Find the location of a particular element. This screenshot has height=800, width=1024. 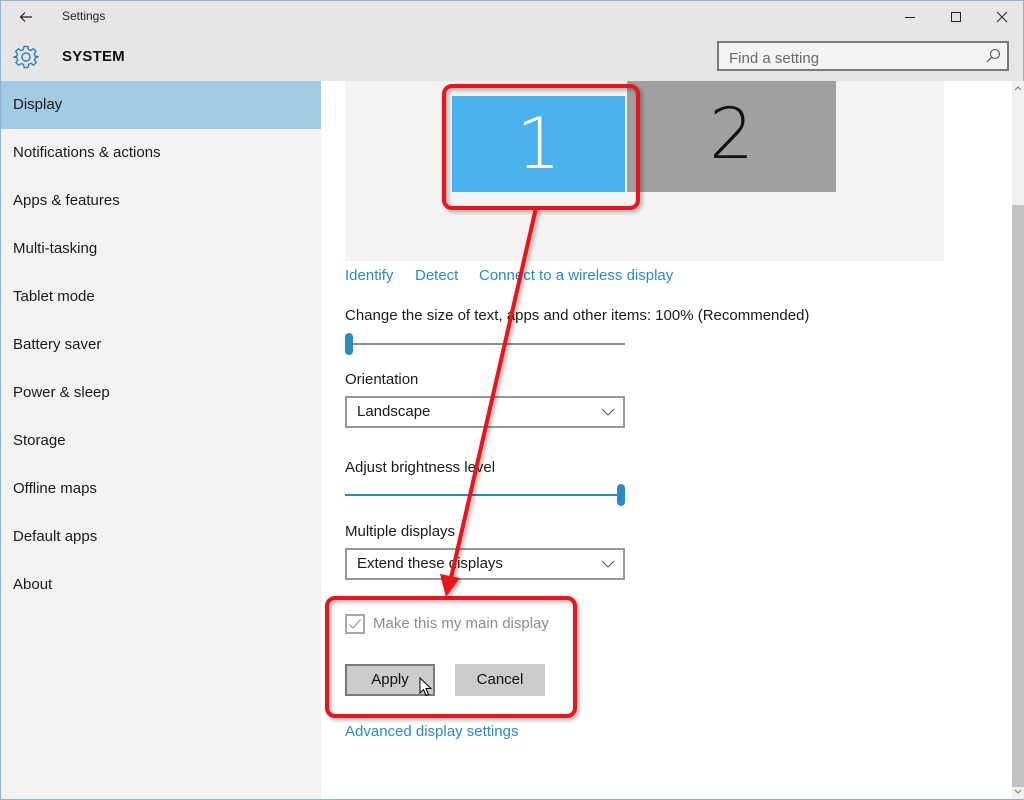

advanced-display-settings-link: Advanced display settings is located at coordinates (431, 731).